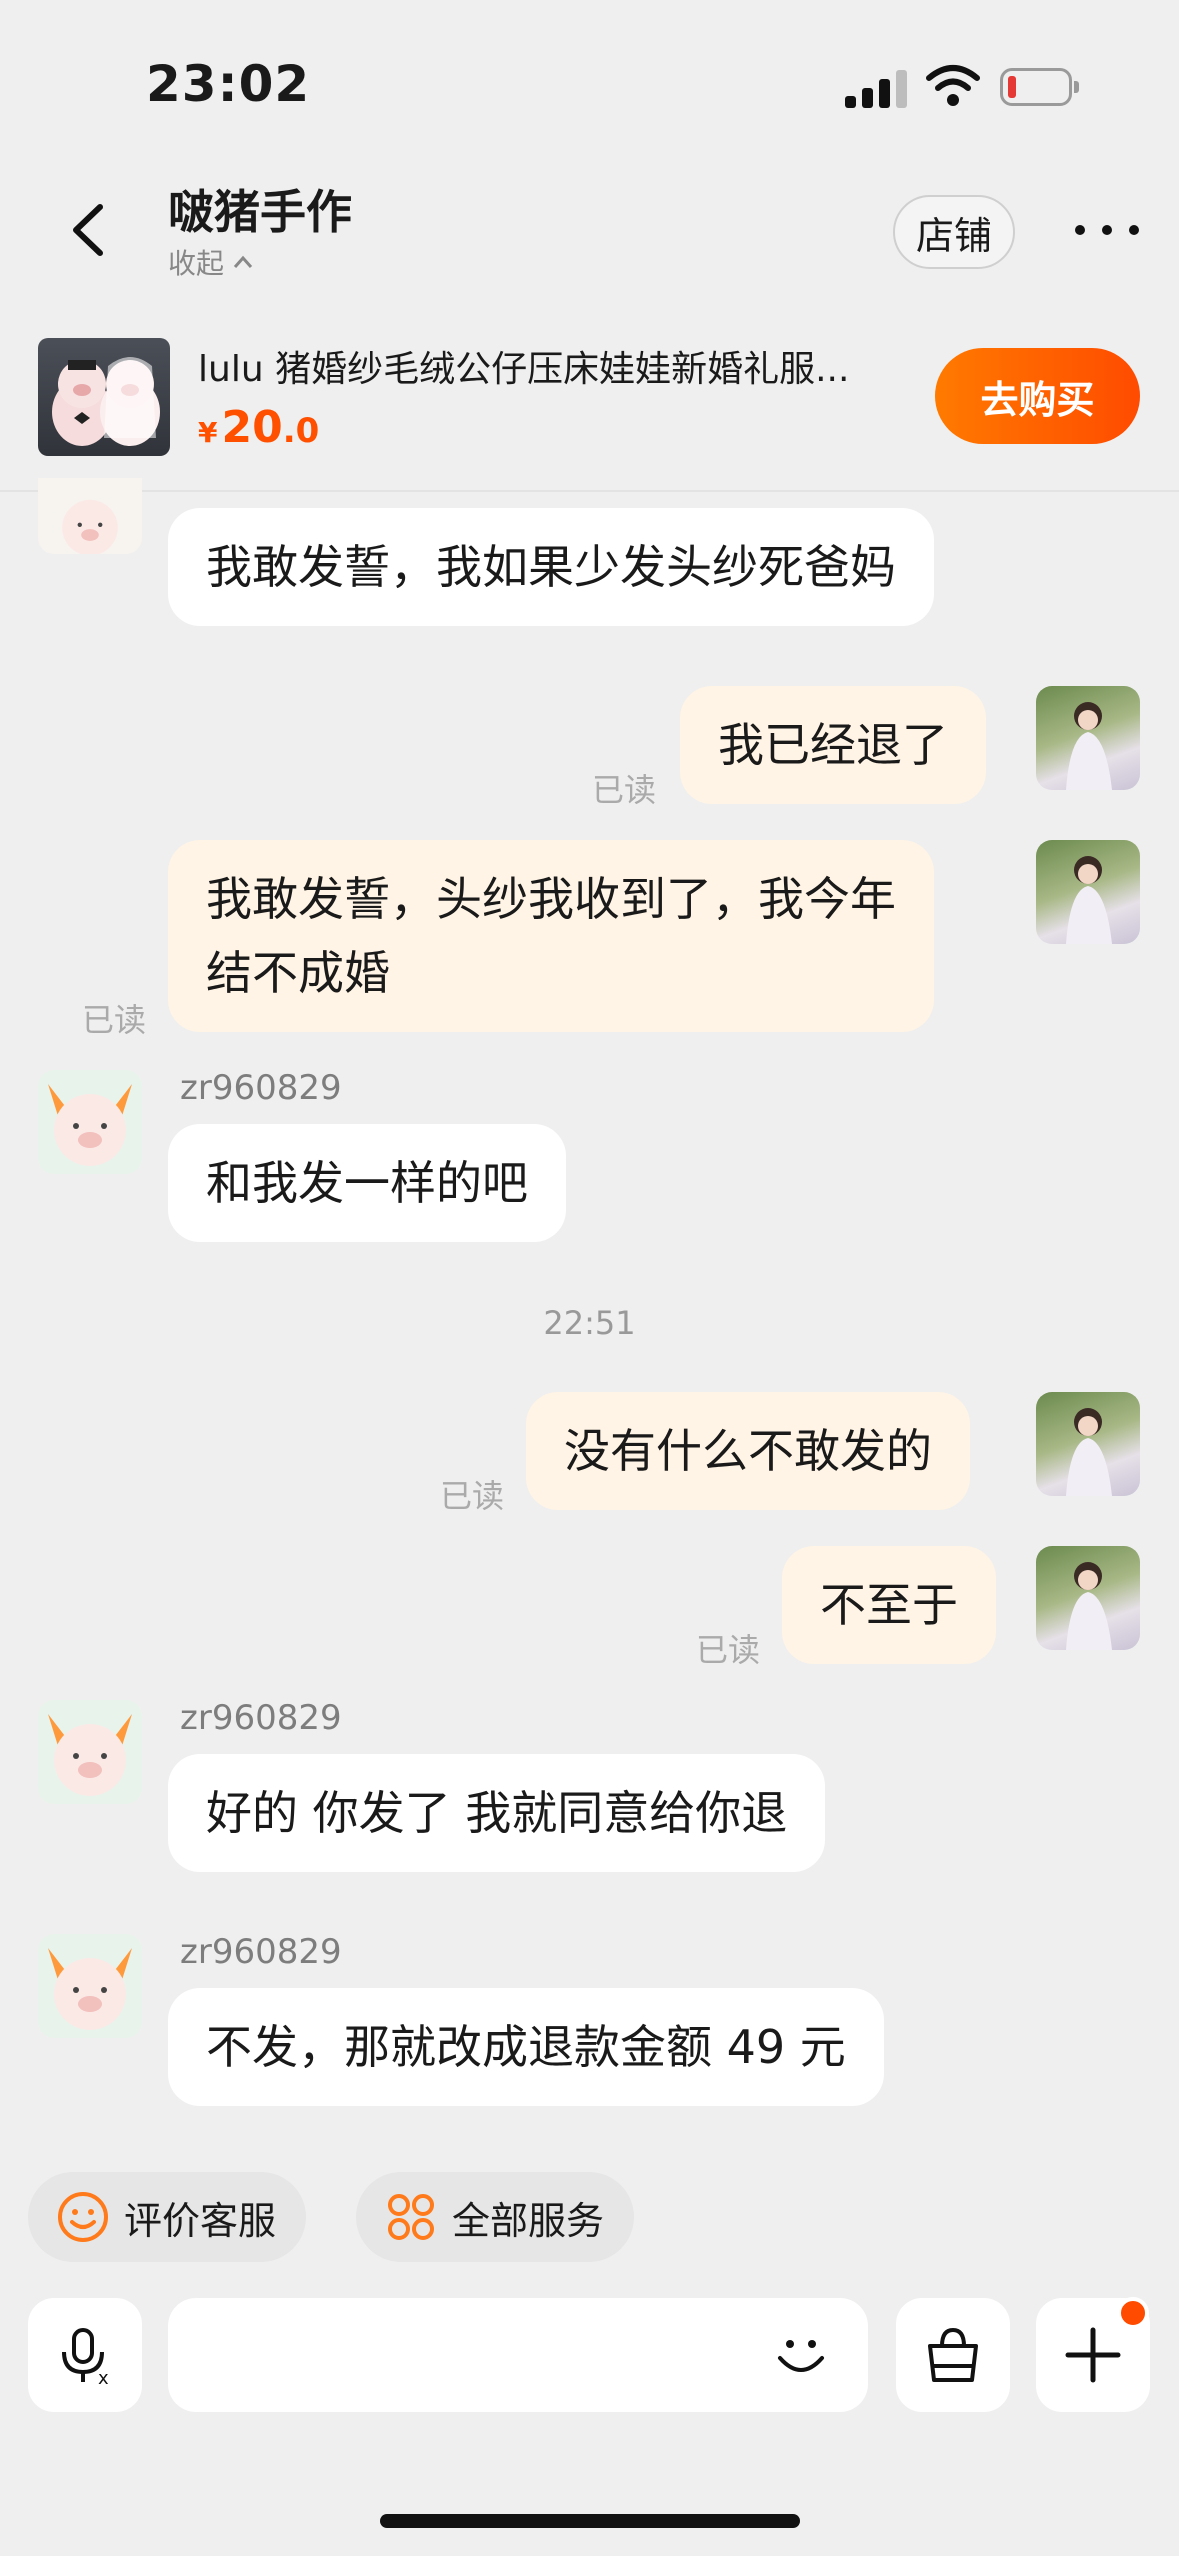  Describe the element at coordinates (528, 2220) in the screenshot. I see `chip-label: 全部服务` at that location.